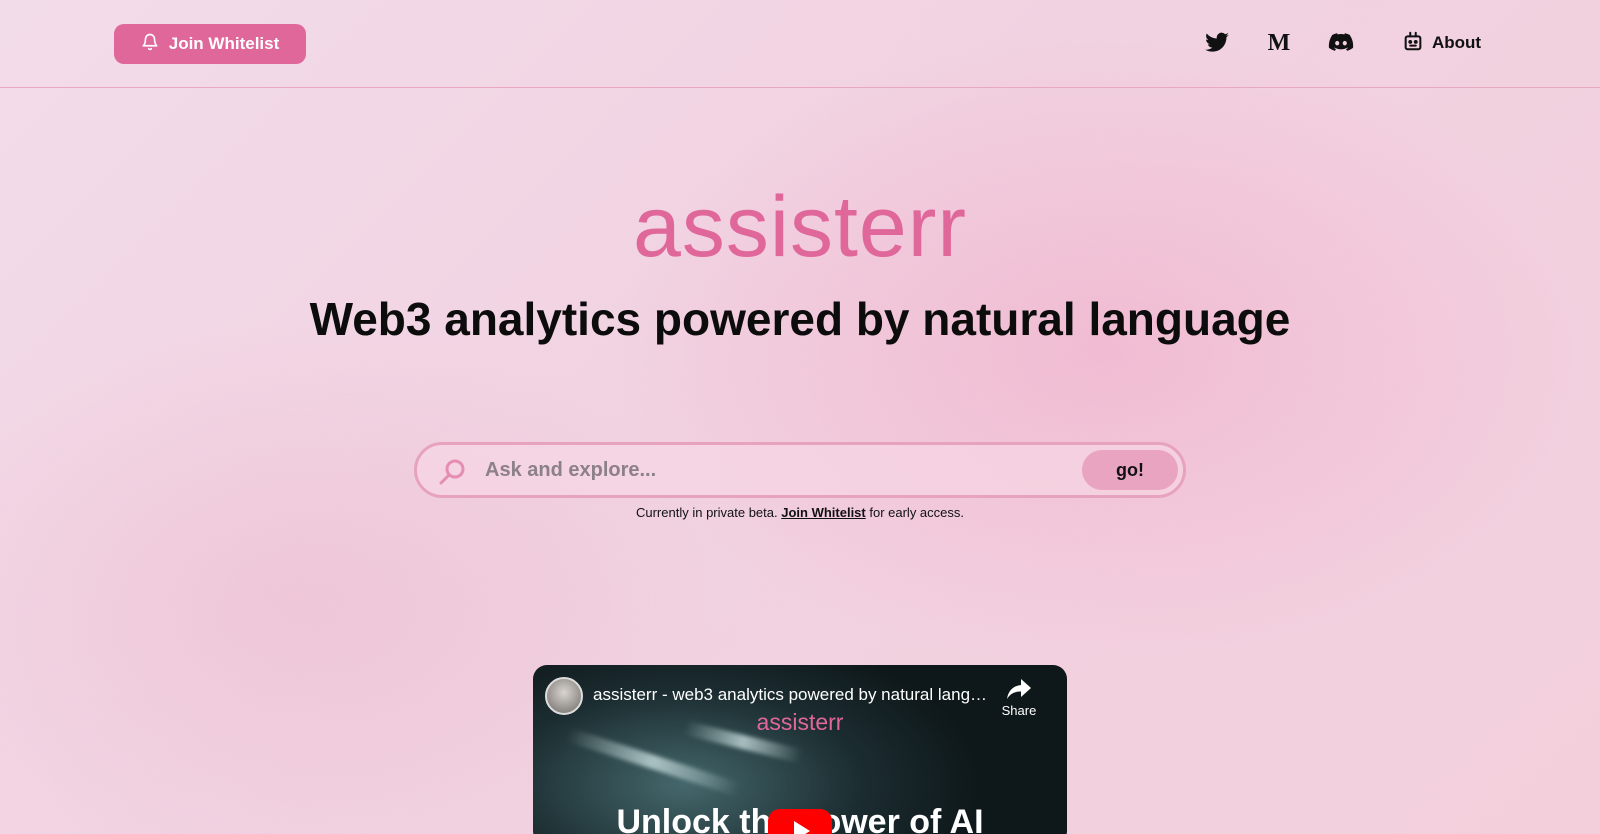  I want to click on go-button: go!, so click(1130, 470).